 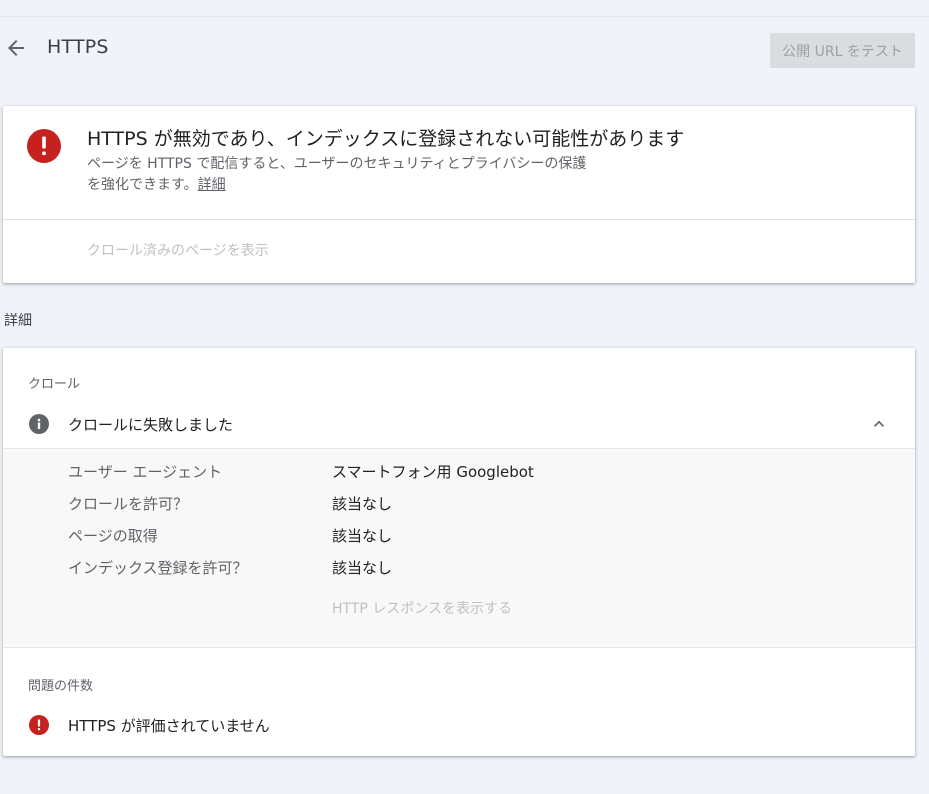 What do you see at coordinates (145, 472) in the screenshot?
I see `detail-key: ユーザー エージェント` at bounding box center [145, 472].